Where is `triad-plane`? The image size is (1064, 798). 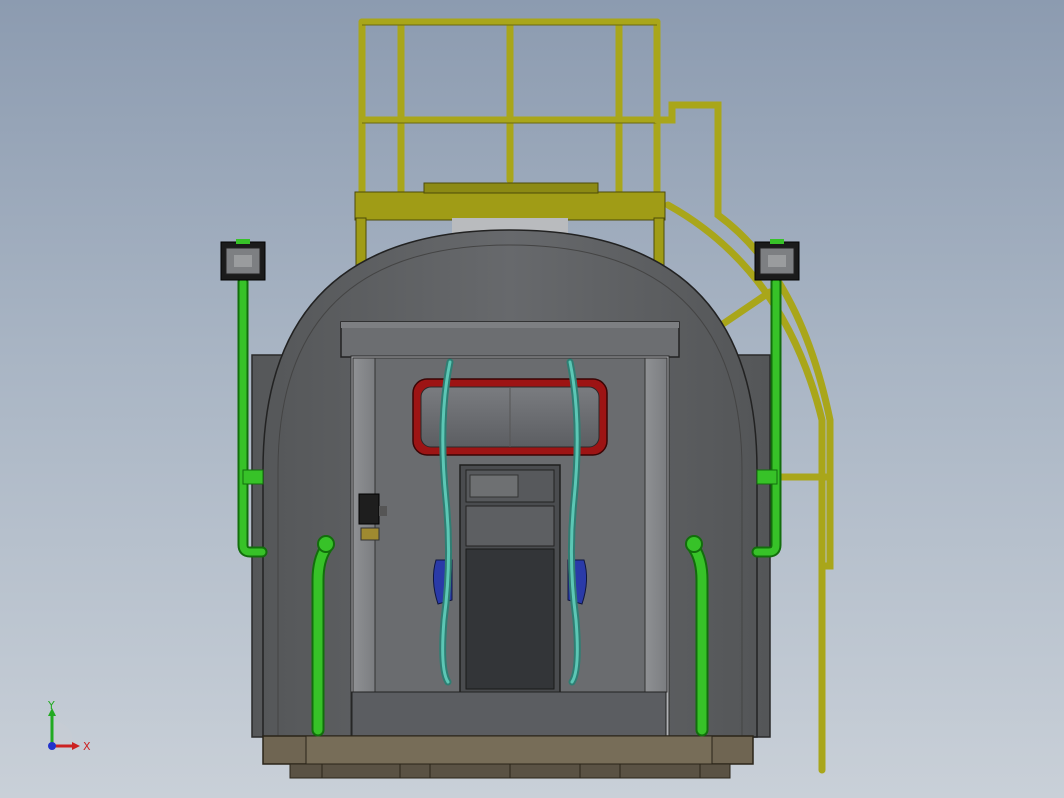 triad-plane is located at coordinates (62, 732).